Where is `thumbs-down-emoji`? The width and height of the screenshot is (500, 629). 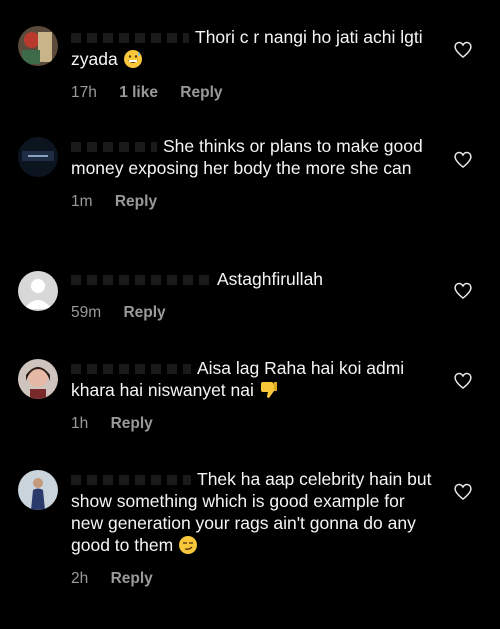 thumbs-down-emoji is located at coordinates (268, 390).